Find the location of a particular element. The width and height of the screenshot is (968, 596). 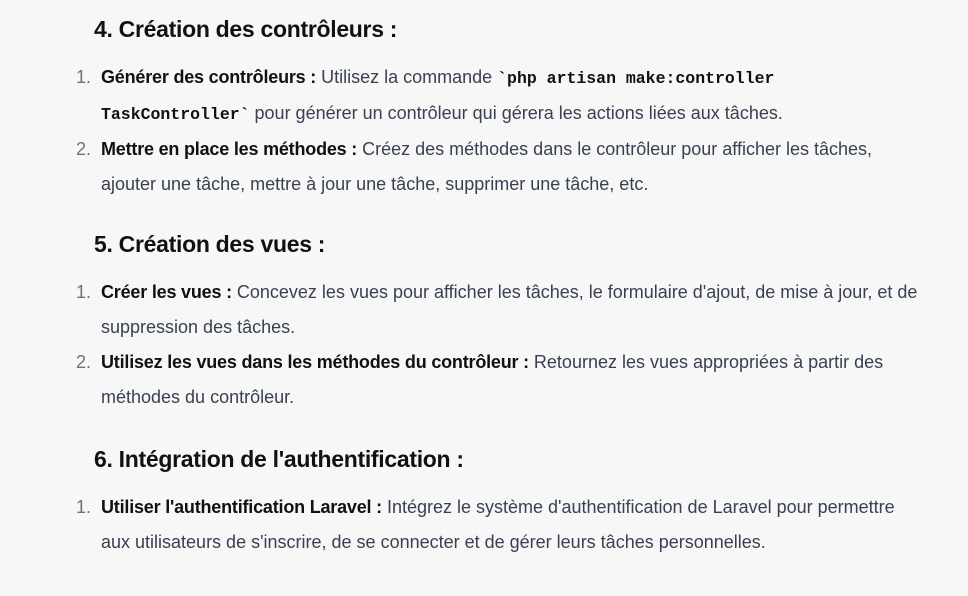

section-heading-authentication: 6. Intégration de l'authentification : is located at coordinates (279, 459).